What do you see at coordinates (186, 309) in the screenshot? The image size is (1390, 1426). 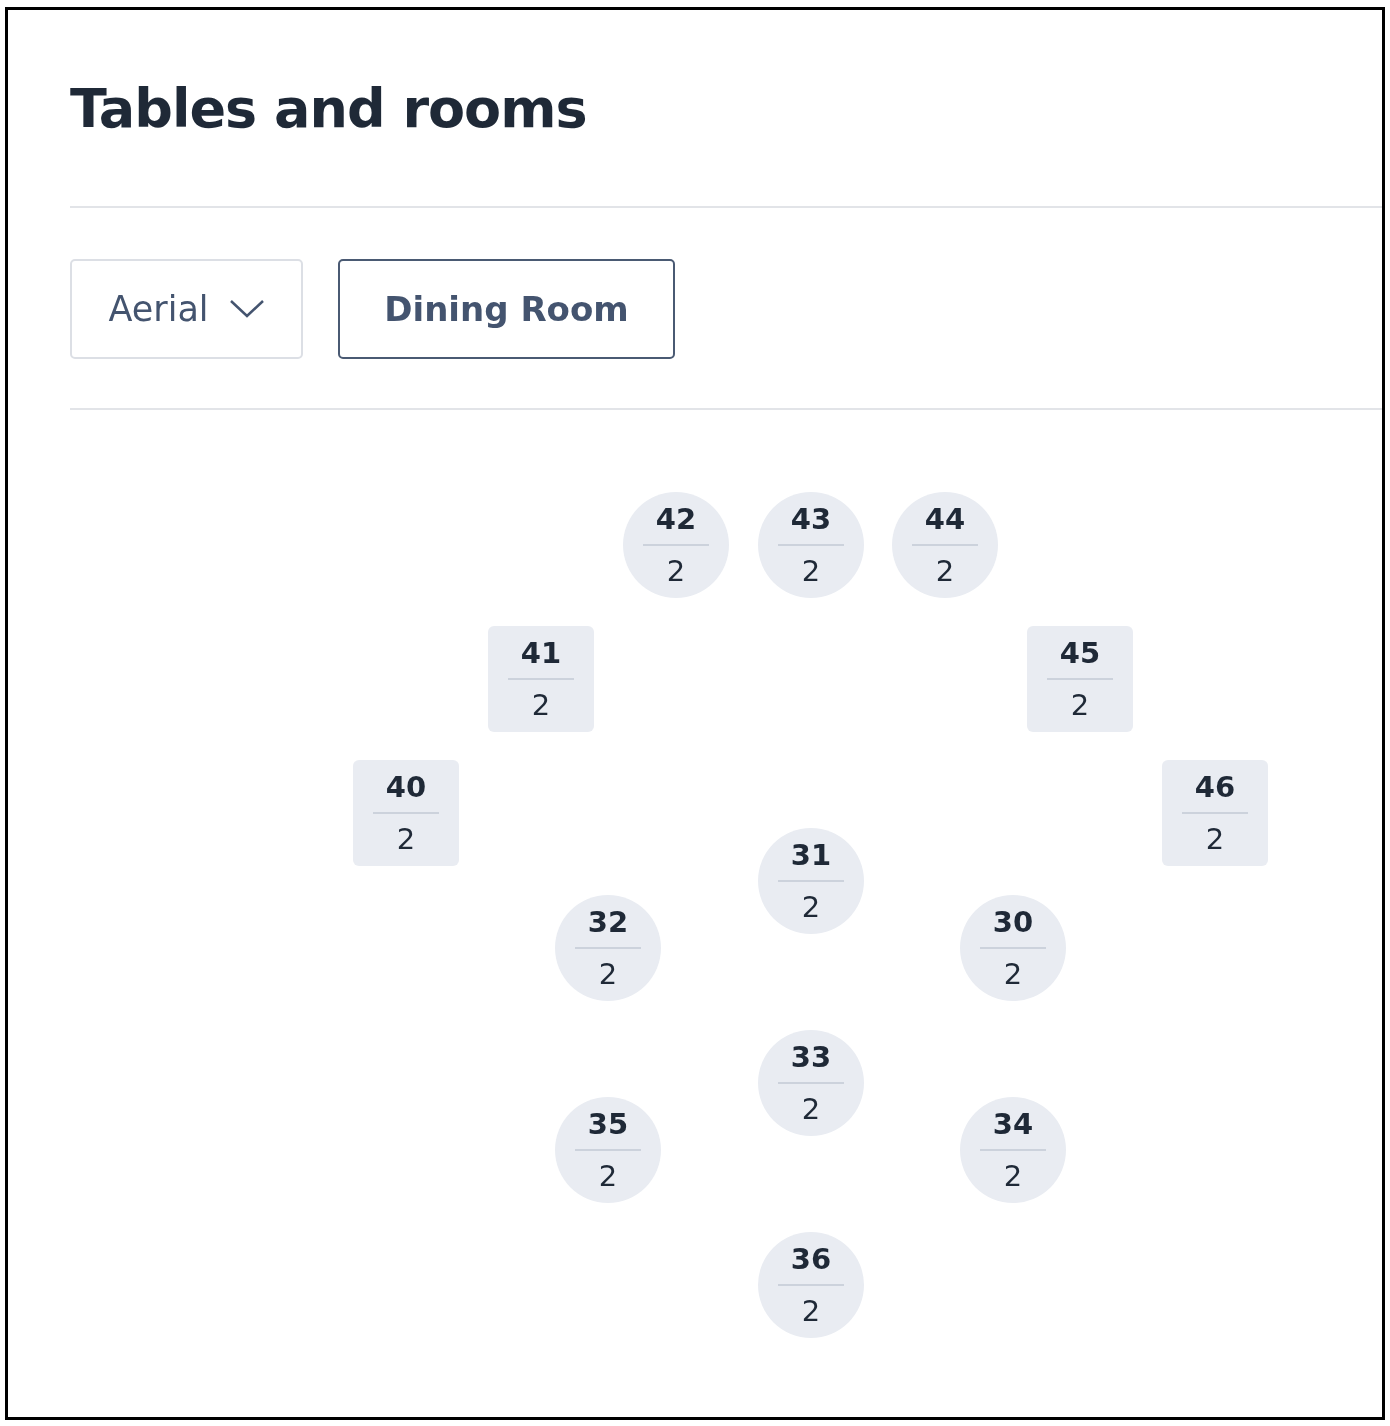 I see `view-dropdown: Aerial` at bounding box center [186, 309].